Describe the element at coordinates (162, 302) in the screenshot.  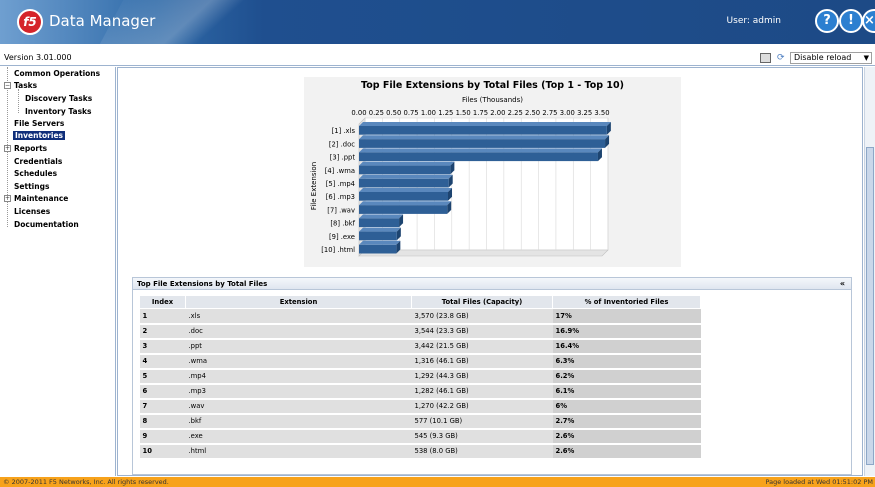
I see `column-header-index: Index` at that location.